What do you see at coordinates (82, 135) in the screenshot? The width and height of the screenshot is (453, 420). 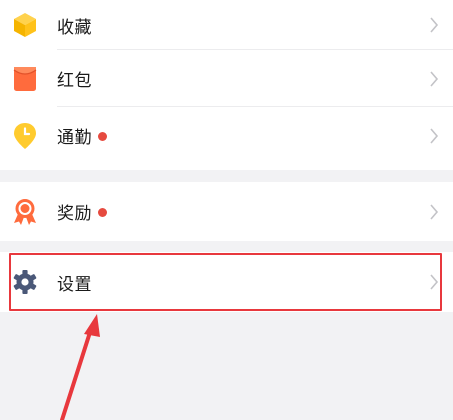 I see `menu-item-label: 通勤` at bounding box center [82, 135].